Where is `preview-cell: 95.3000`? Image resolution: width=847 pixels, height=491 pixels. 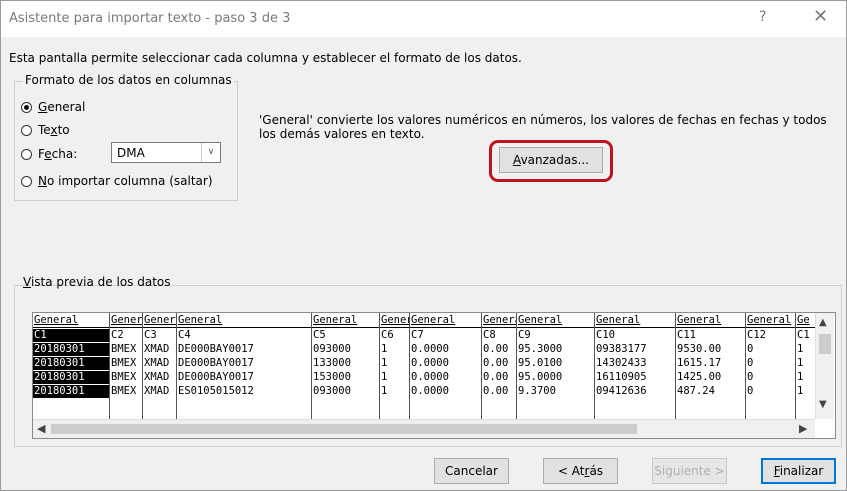
preview-cell: 95.3000 is located at coordinates (540, 349).